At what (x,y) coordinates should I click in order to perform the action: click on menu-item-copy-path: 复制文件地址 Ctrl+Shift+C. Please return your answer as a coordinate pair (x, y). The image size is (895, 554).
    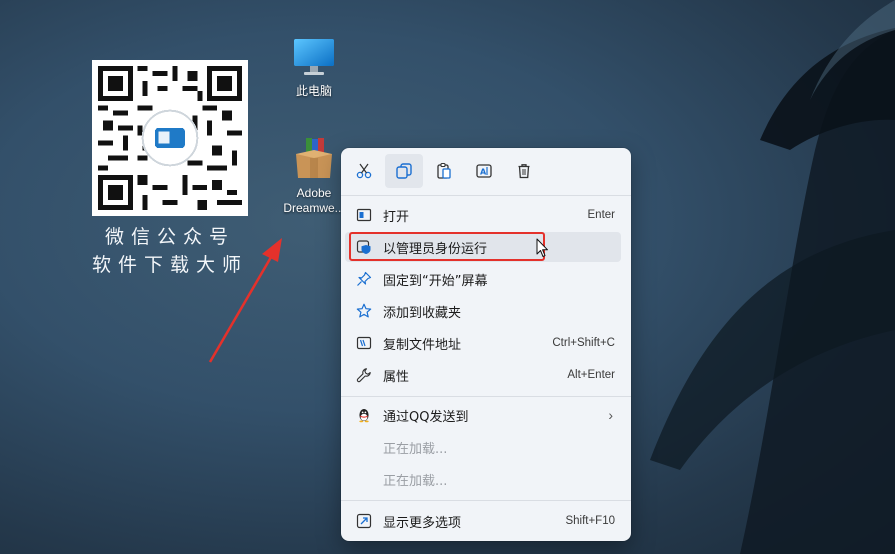
    Looking at the image, I should click on (486, 343).